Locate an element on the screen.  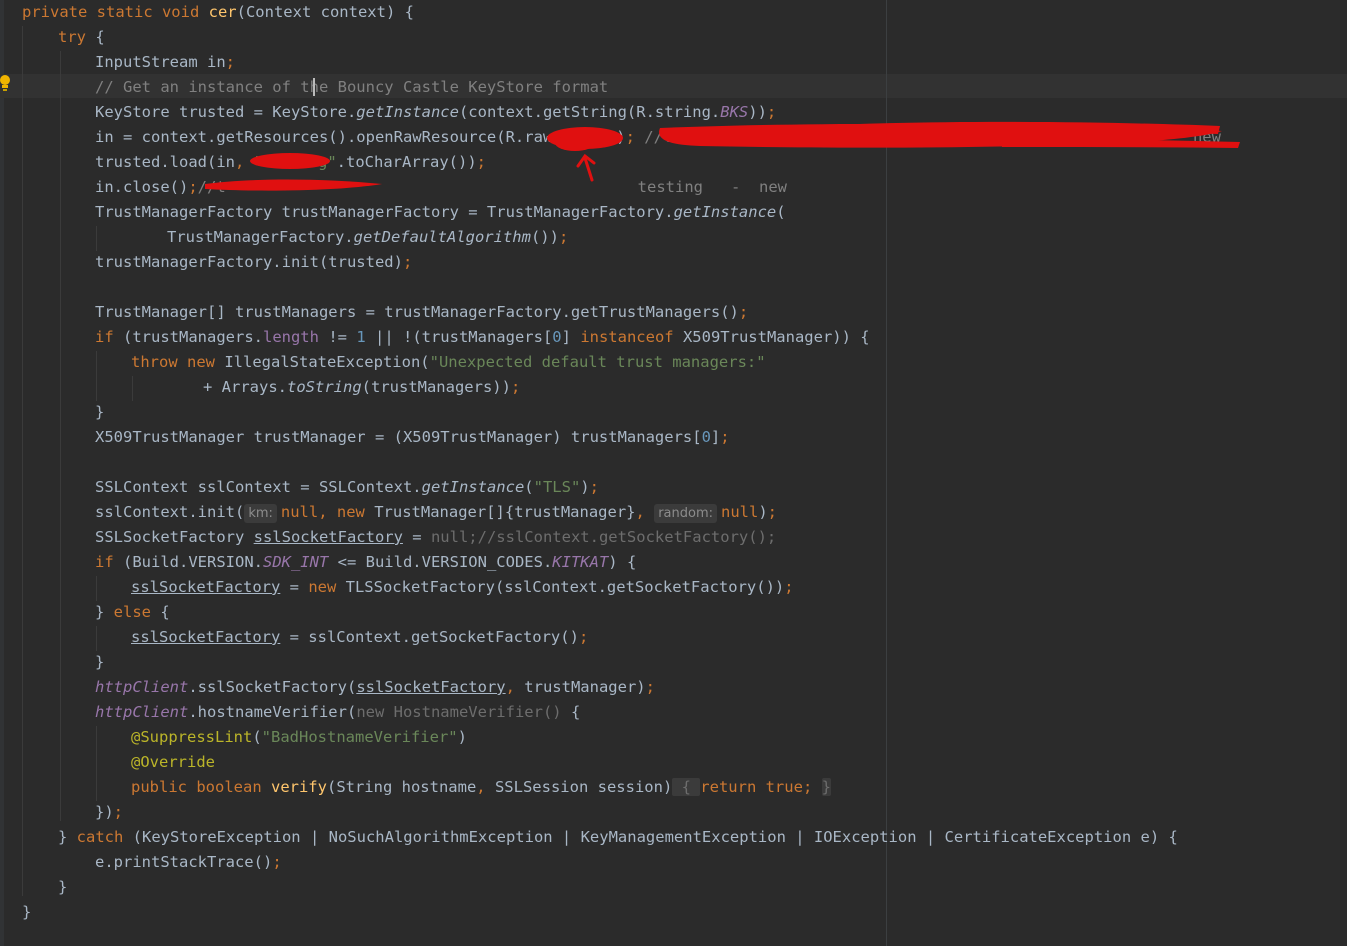
code-text: TrustManager[]{trustManager} is located at coordinates (505, 512).